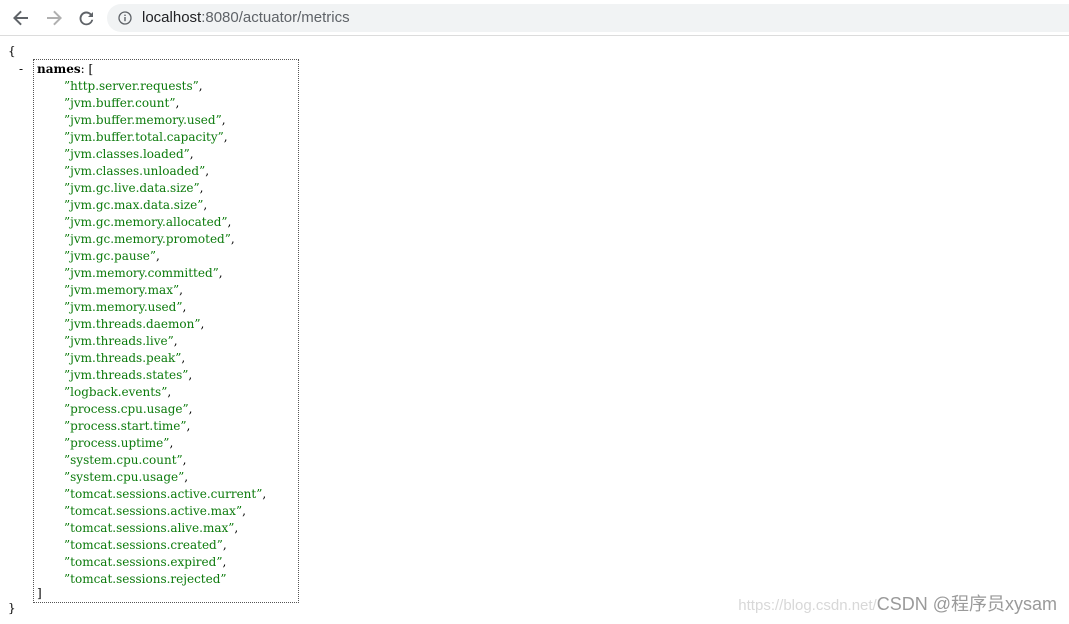 The image size is (1069, 624). Describe the element at coordinates (59, 69) in the screenshot. I see `json-key-names: names` at that location.